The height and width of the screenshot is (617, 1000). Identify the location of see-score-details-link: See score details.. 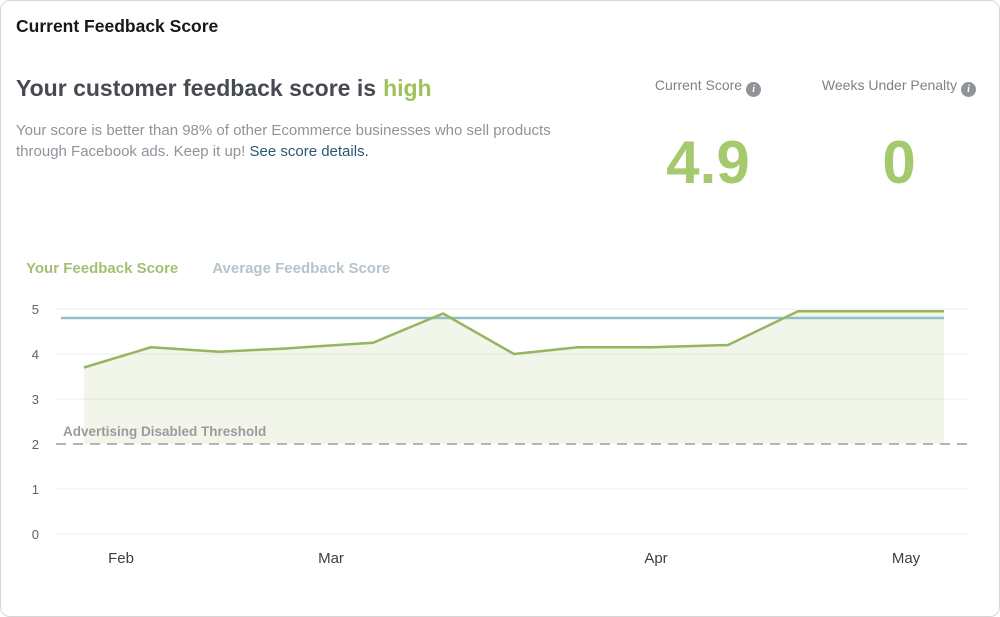
(309, 151).